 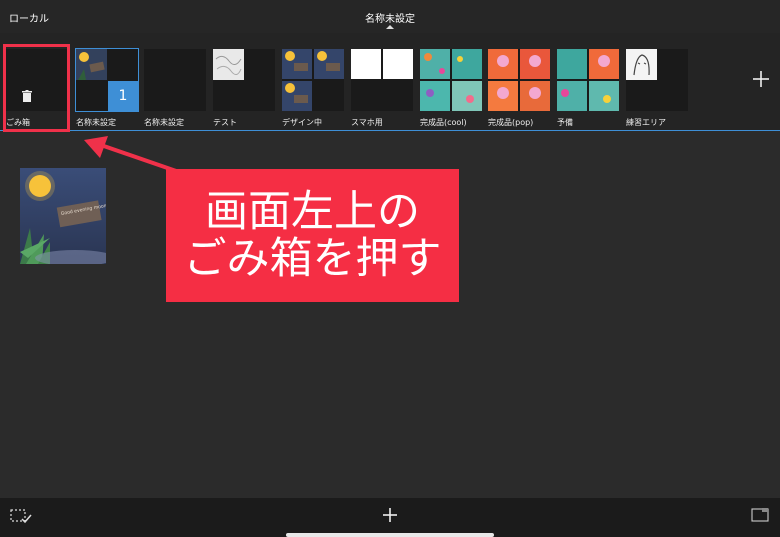 I want to click on layout-icon, so click(x=761, y=515).